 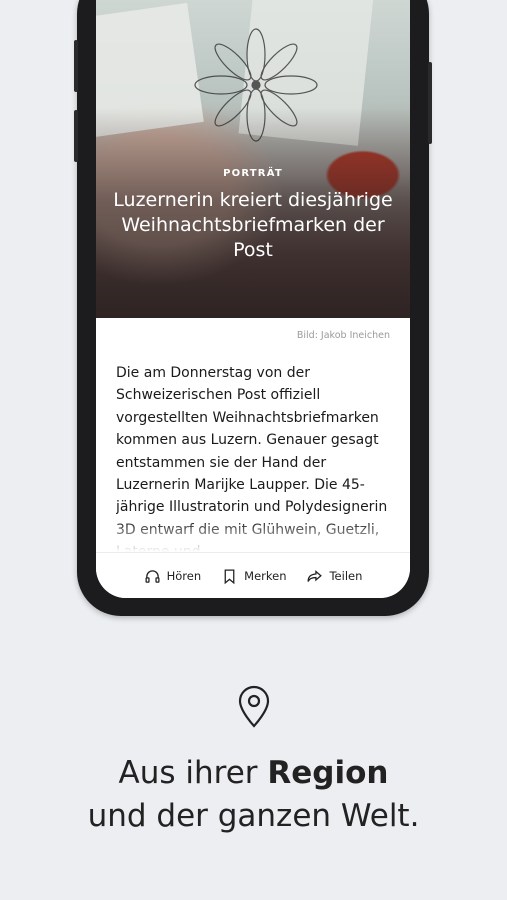 What do you see at coordinates (265, 576) in the screenshot?
I see `bookmark-label: Merken` at bounding box center [265, 576].